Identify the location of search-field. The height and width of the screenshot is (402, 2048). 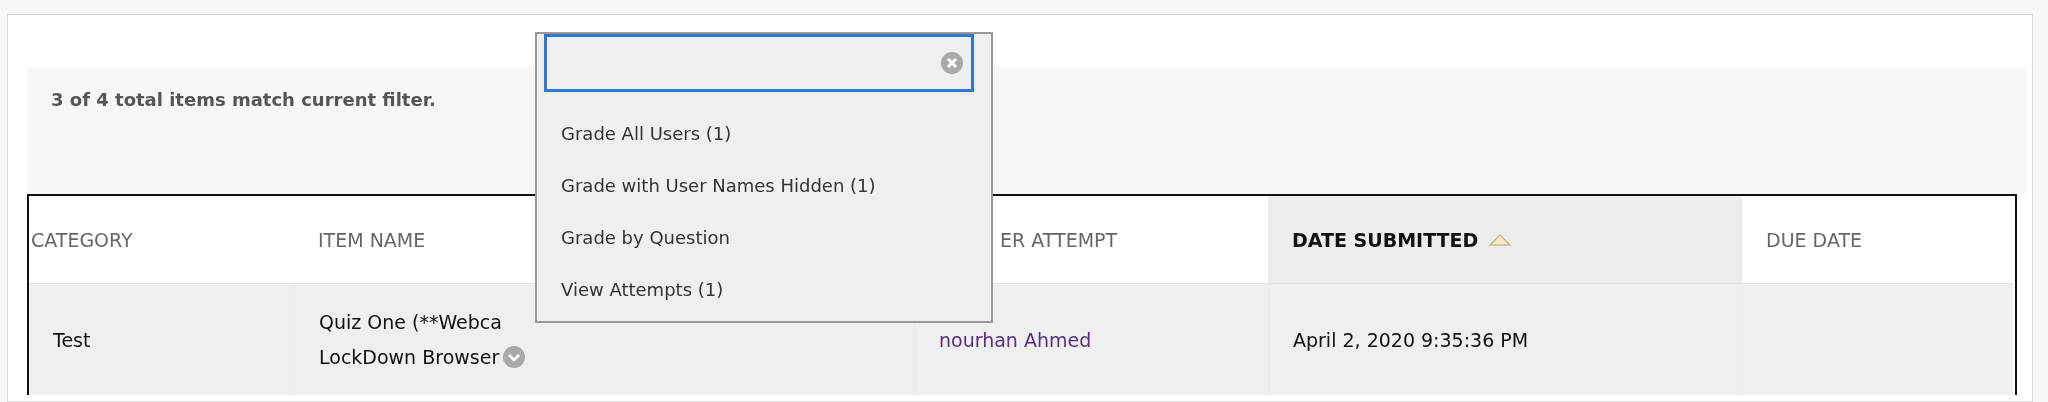
(759, 63).